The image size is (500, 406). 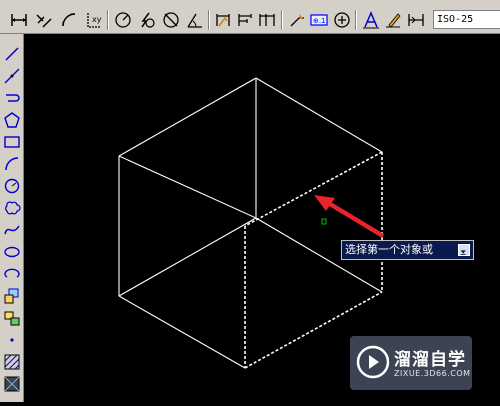 I want to click on rectangle-icon, so click(x=12, y=142).